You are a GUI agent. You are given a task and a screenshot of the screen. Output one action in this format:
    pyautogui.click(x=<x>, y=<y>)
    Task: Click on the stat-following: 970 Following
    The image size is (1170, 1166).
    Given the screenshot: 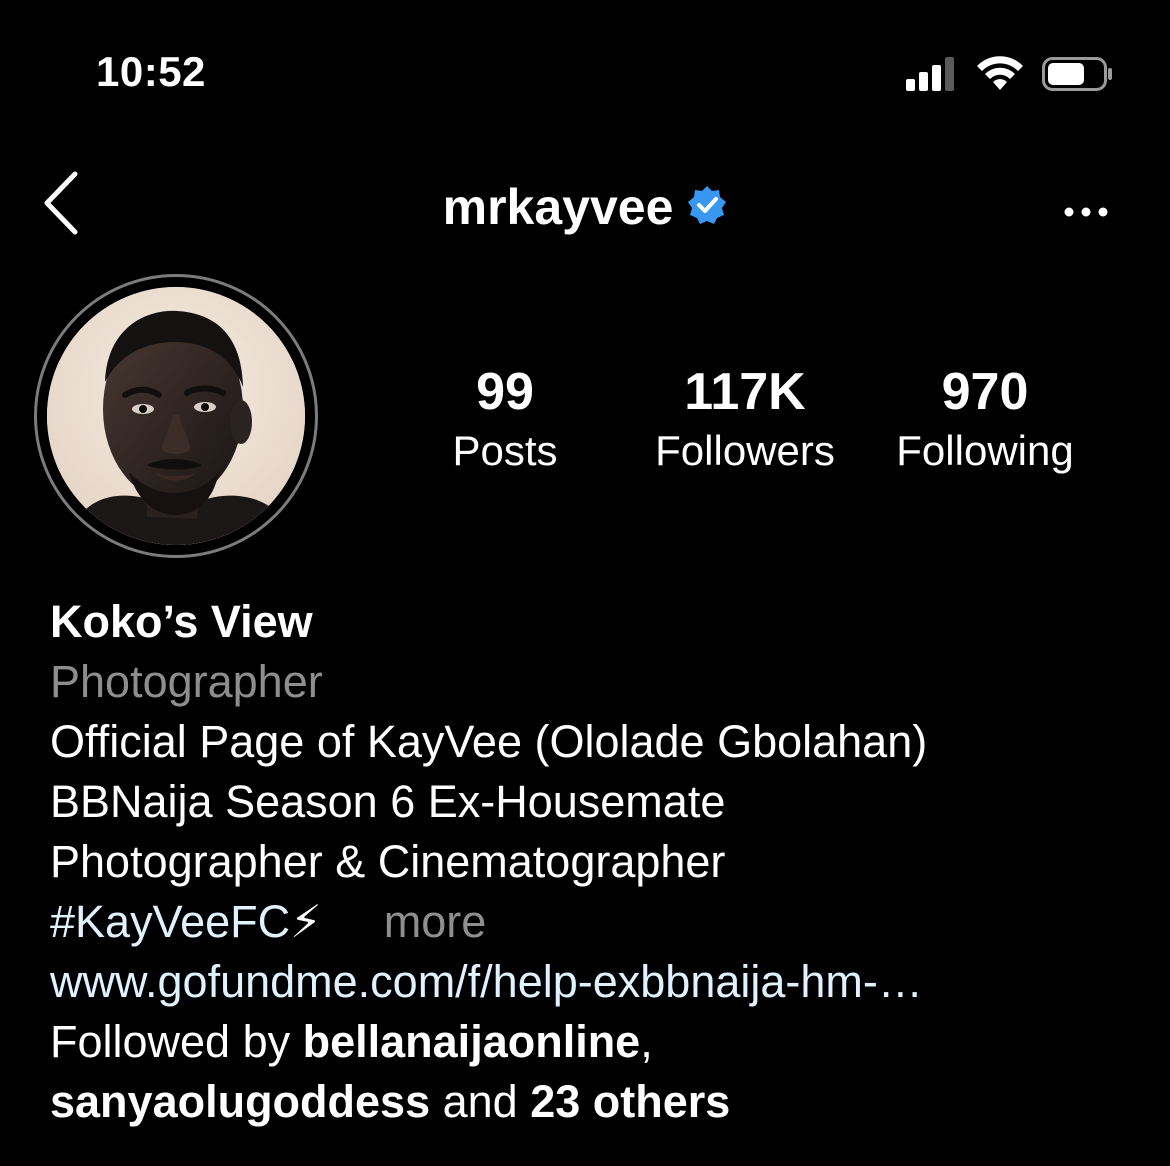 What is the action you would take?
    pyautogui.click(x=985, y=421)
    